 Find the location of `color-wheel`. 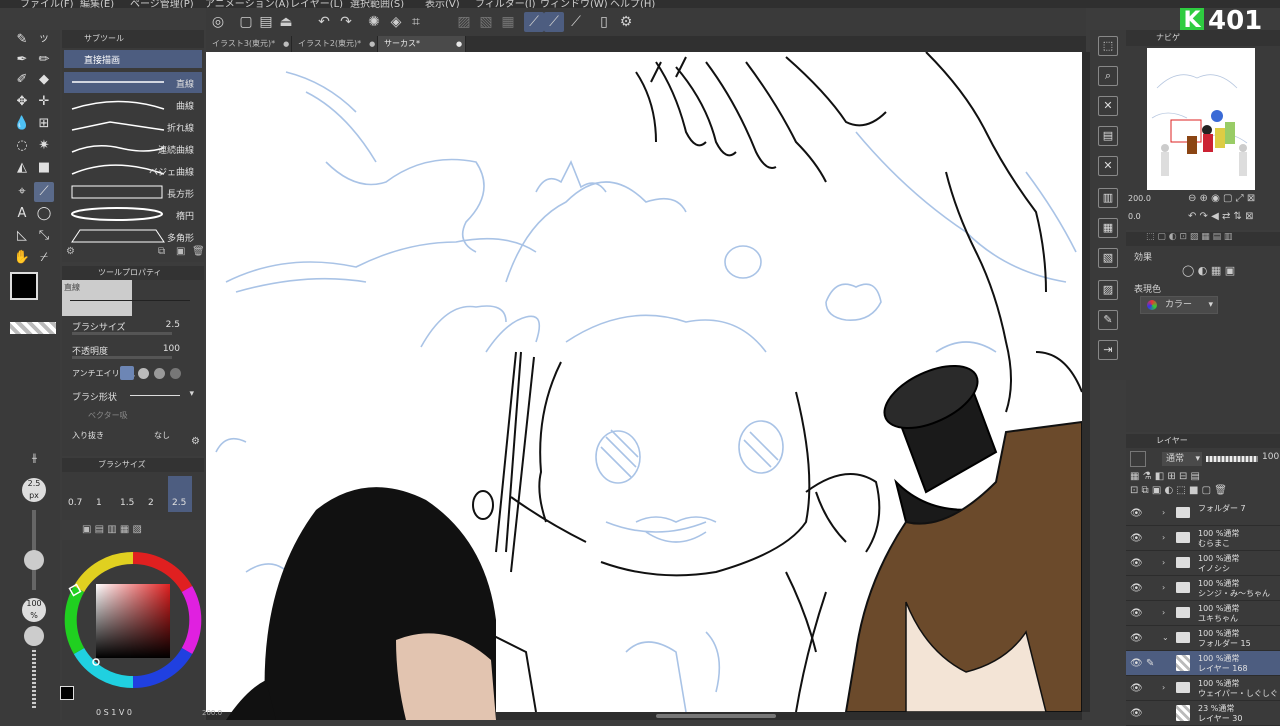

color-wheel is located at coordinates (133, 620).